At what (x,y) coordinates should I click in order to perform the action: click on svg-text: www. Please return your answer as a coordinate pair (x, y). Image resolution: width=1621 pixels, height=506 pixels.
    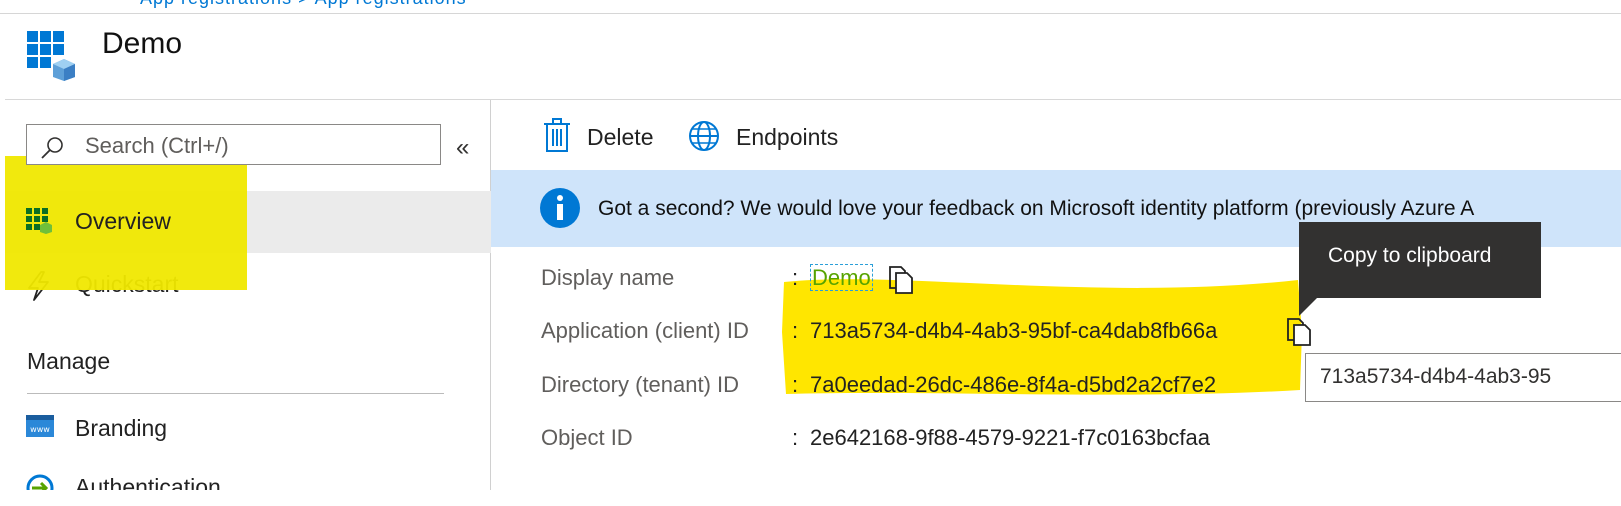
    Looking at the image, I should click on (40, 429).